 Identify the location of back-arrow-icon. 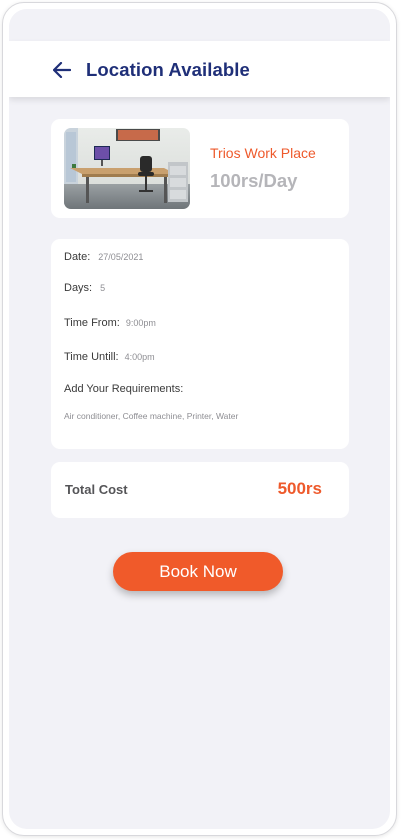
(62, 70).